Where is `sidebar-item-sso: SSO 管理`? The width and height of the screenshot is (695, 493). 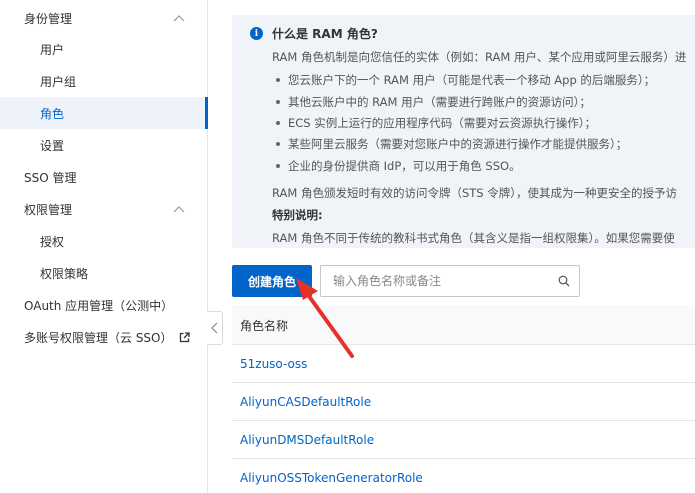 sidebar-item-sso: SSO 管理 is located at coordinates (103, 177).